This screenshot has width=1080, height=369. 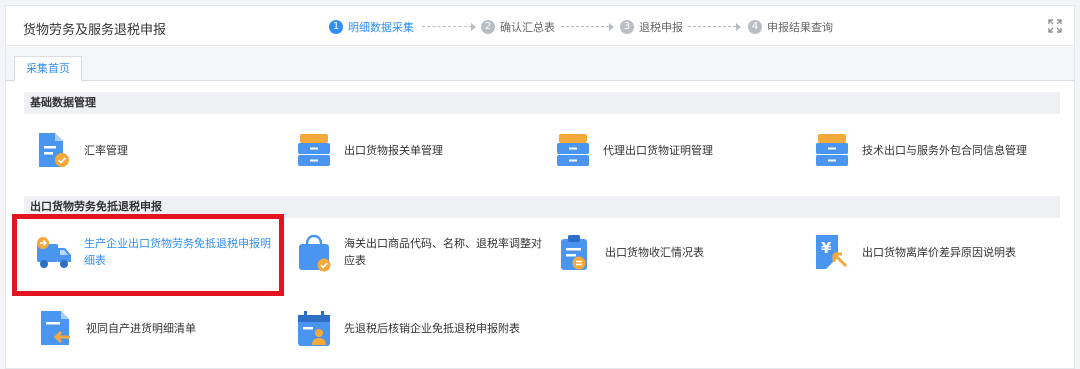 I want to click on item-label: 海关出口商品代码、名称、退税率调整对应表, so click(x=443, y=252).